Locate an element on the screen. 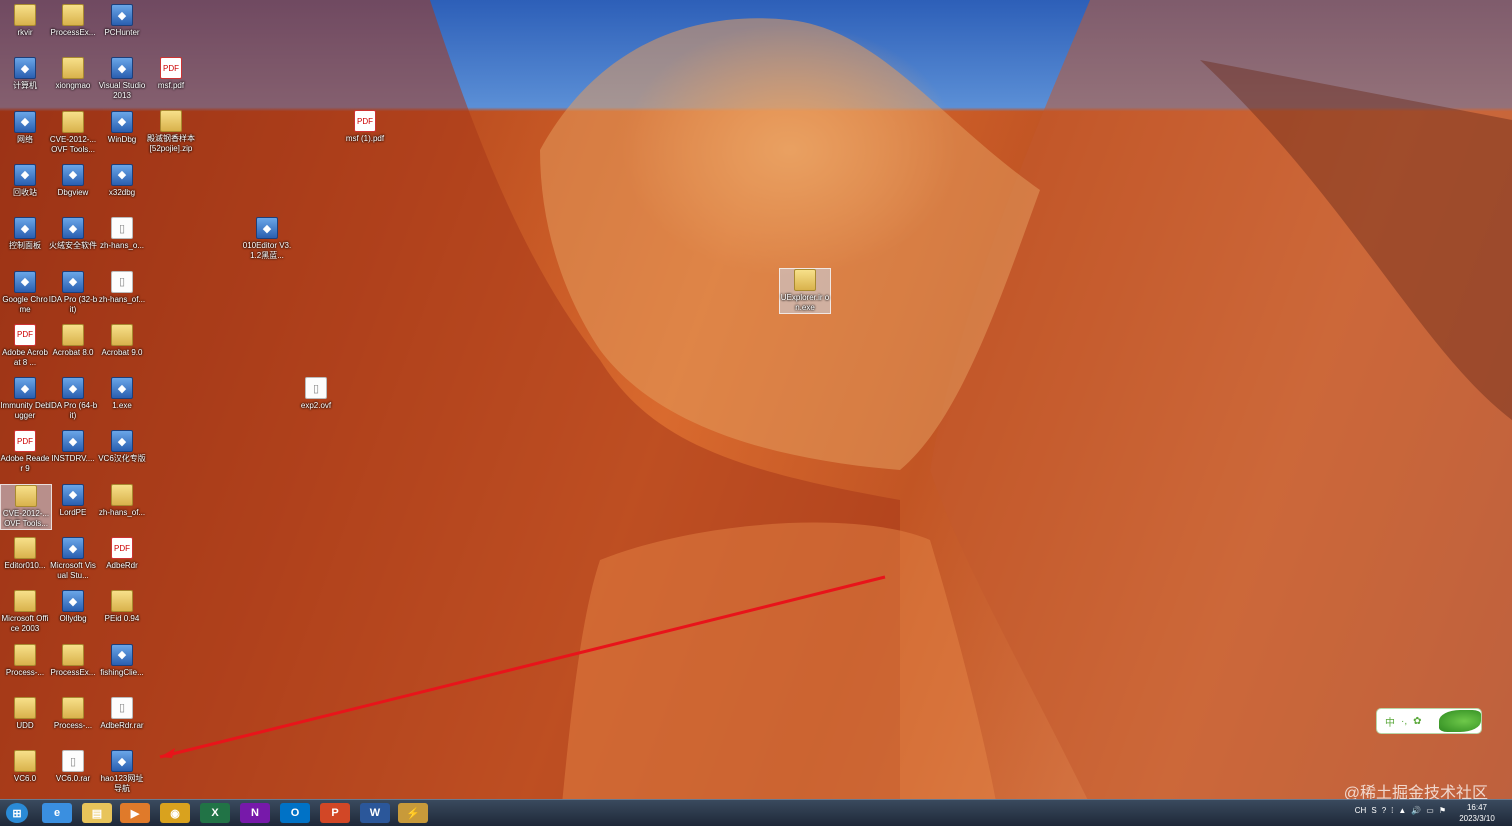 This screenshot has width=1512, height=826. desktop-icon-adberdr-rar: ▯ AdbeRdr.rar is located at coordinates (122, 713).